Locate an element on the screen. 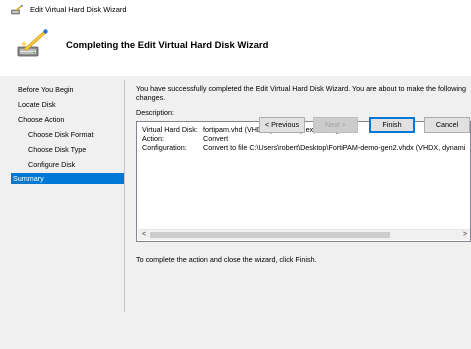 This screenshot has width=471, height=349. nav-step-label: Configure Disk is located at coordinates (52, 164).